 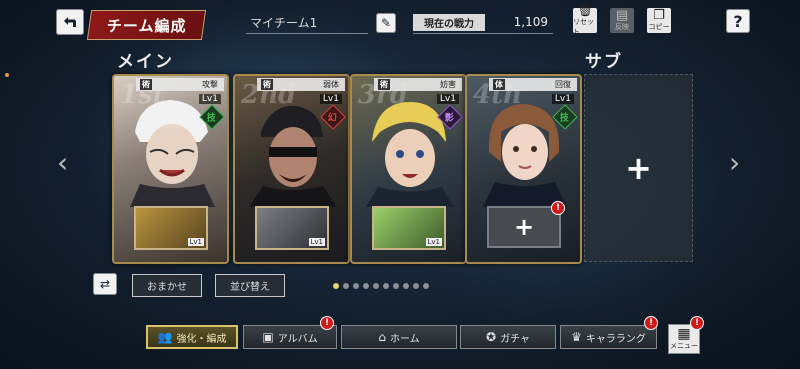 I want to click on power-underline, so click(x=483, y=33).